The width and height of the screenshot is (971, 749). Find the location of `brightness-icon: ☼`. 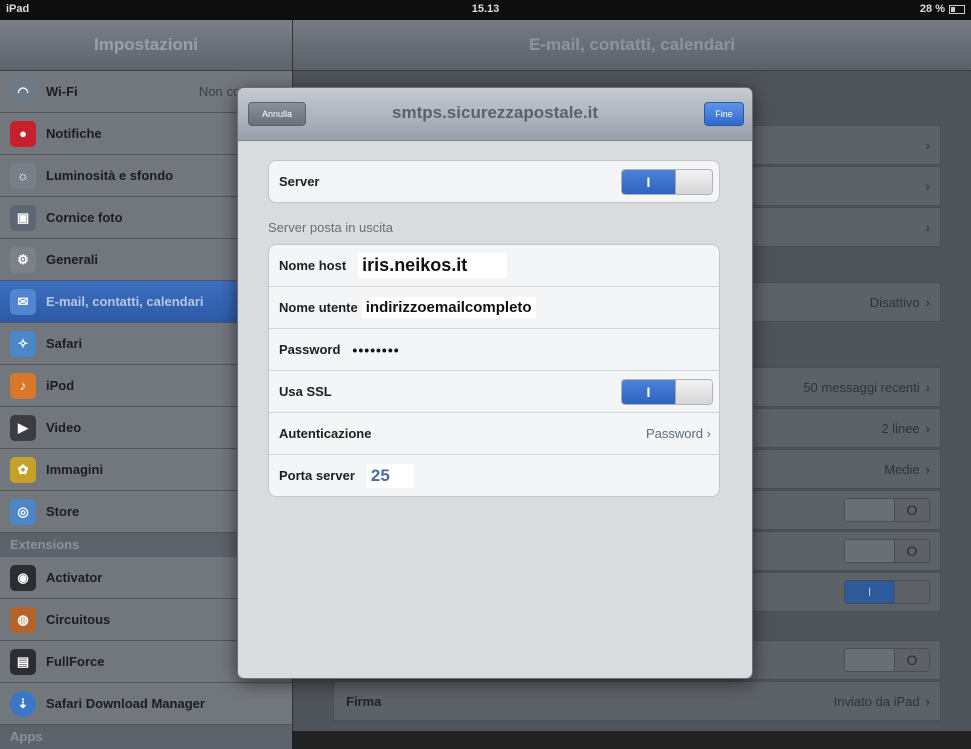

brightness-icon: ☼ is located at coordinates (23, 175).